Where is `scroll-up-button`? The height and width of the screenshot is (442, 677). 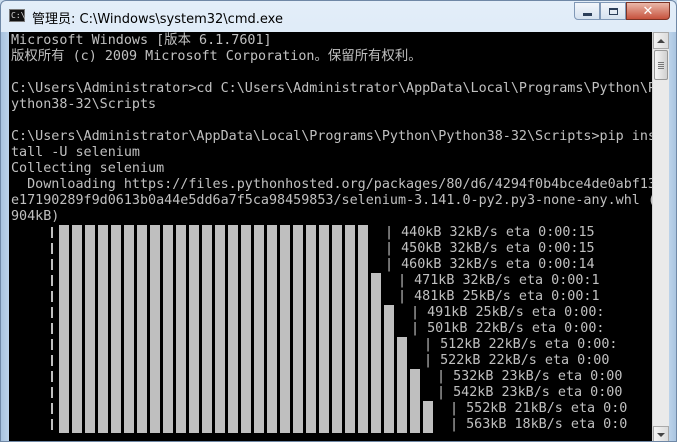 scroll-up-button is located at coordinates (661, 40).